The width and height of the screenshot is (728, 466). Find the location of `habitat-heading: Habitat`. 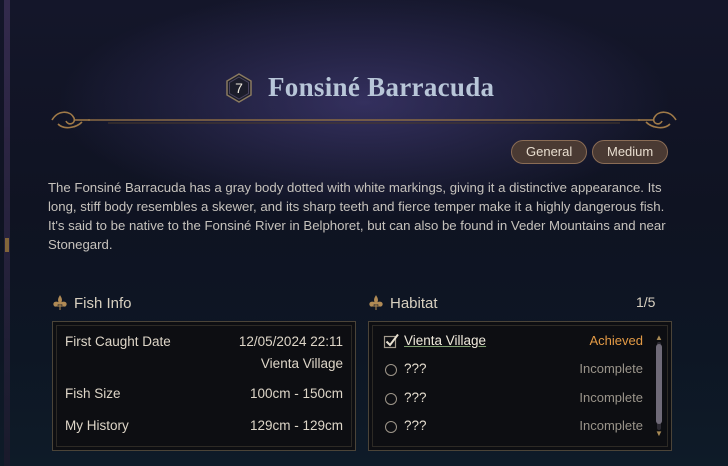

habitat-heading: Habitat is located at coordinates (403, 303).